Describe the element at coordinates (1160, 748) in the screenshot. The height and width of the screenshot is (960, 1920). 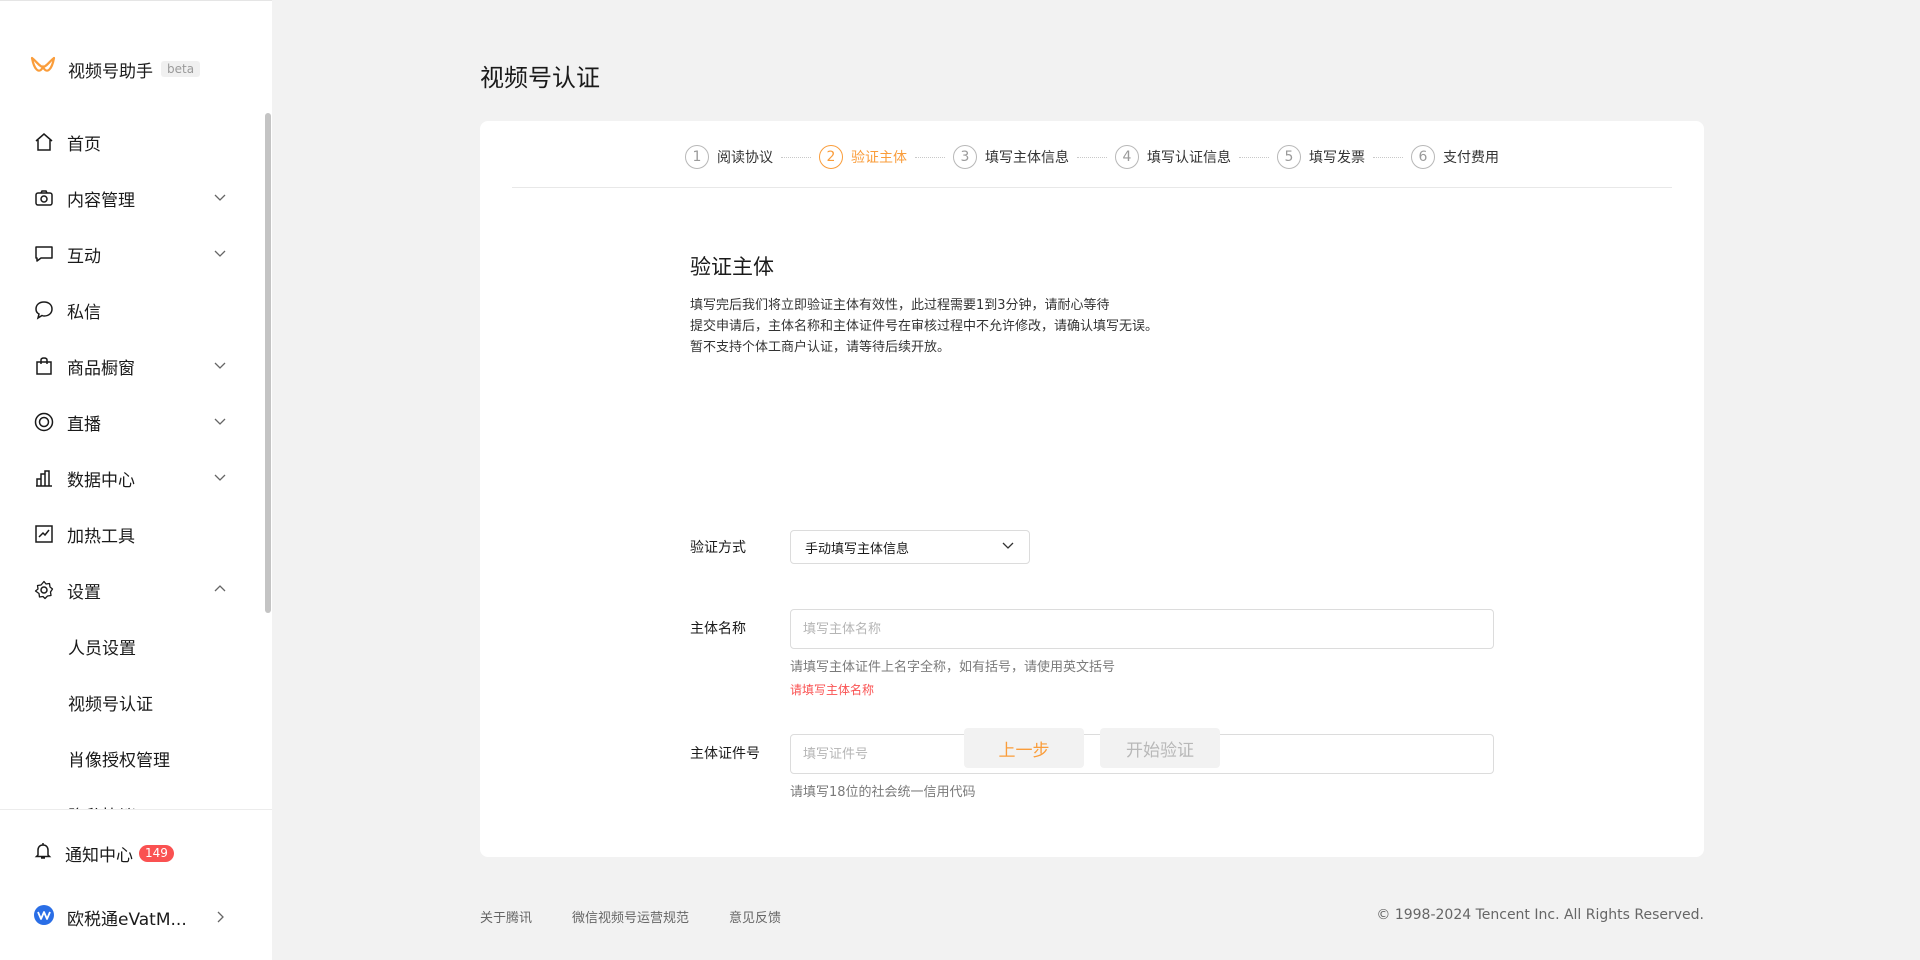
I see `start-verification-button: 开始验证` at that location.